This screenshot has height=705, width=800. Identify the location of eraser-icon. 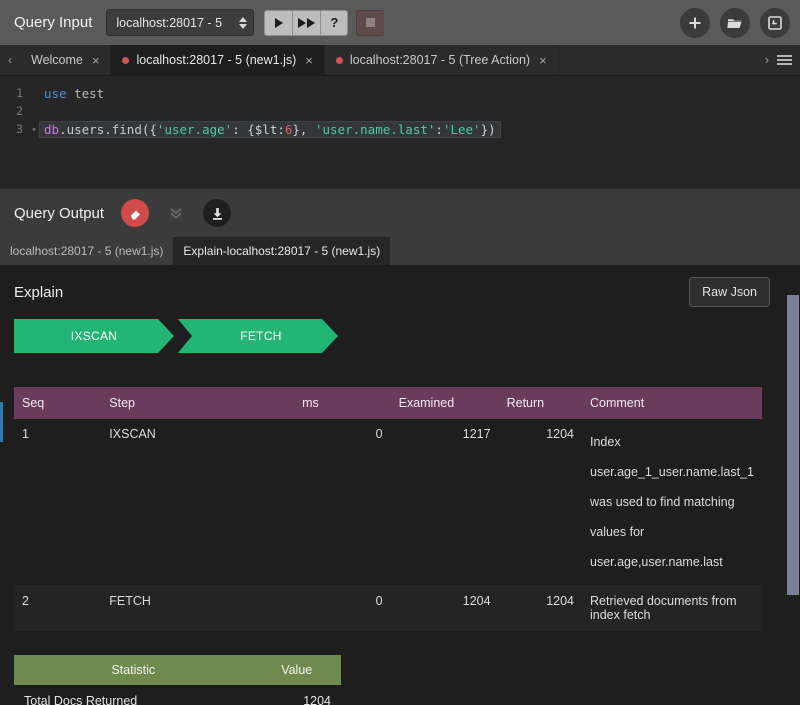
(135, 214).